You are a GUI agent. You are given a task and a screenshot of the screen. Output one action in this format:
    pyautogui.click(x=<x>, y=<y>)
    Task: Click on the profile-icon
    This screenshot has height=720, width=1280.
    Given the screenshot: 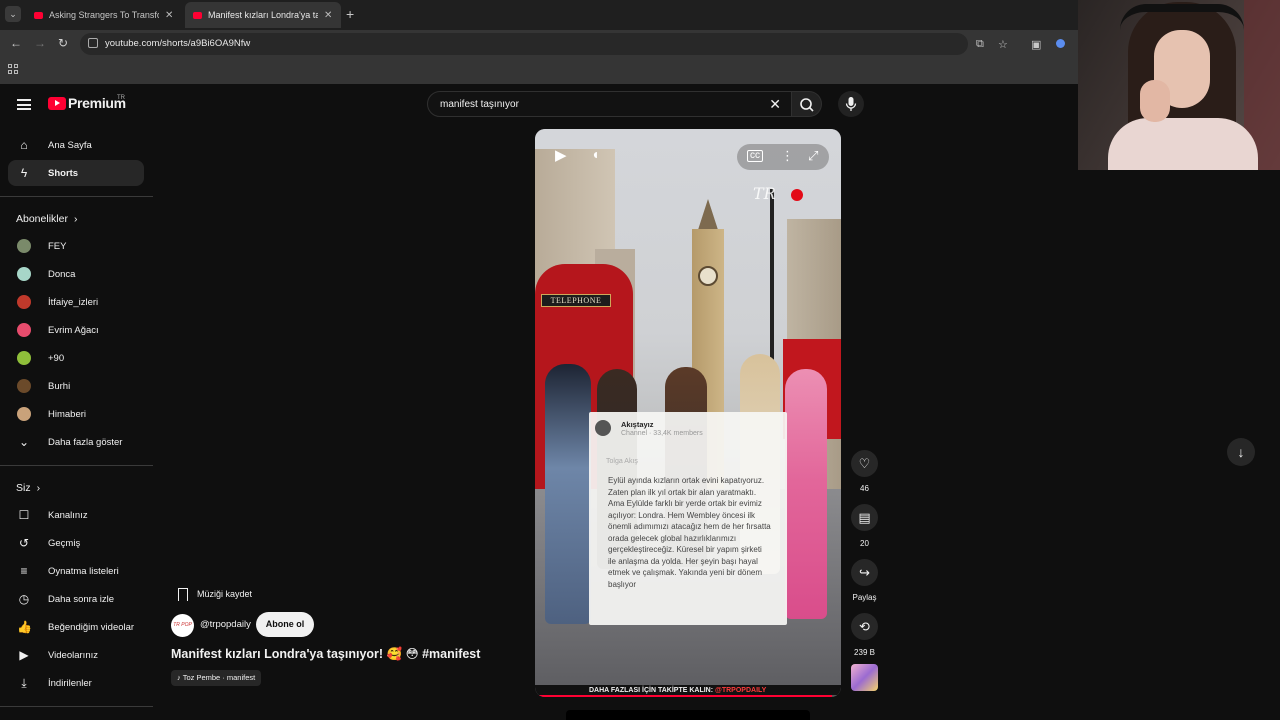 What is the action you would take?
    pyautogui.click(x=1060, y=43)
    